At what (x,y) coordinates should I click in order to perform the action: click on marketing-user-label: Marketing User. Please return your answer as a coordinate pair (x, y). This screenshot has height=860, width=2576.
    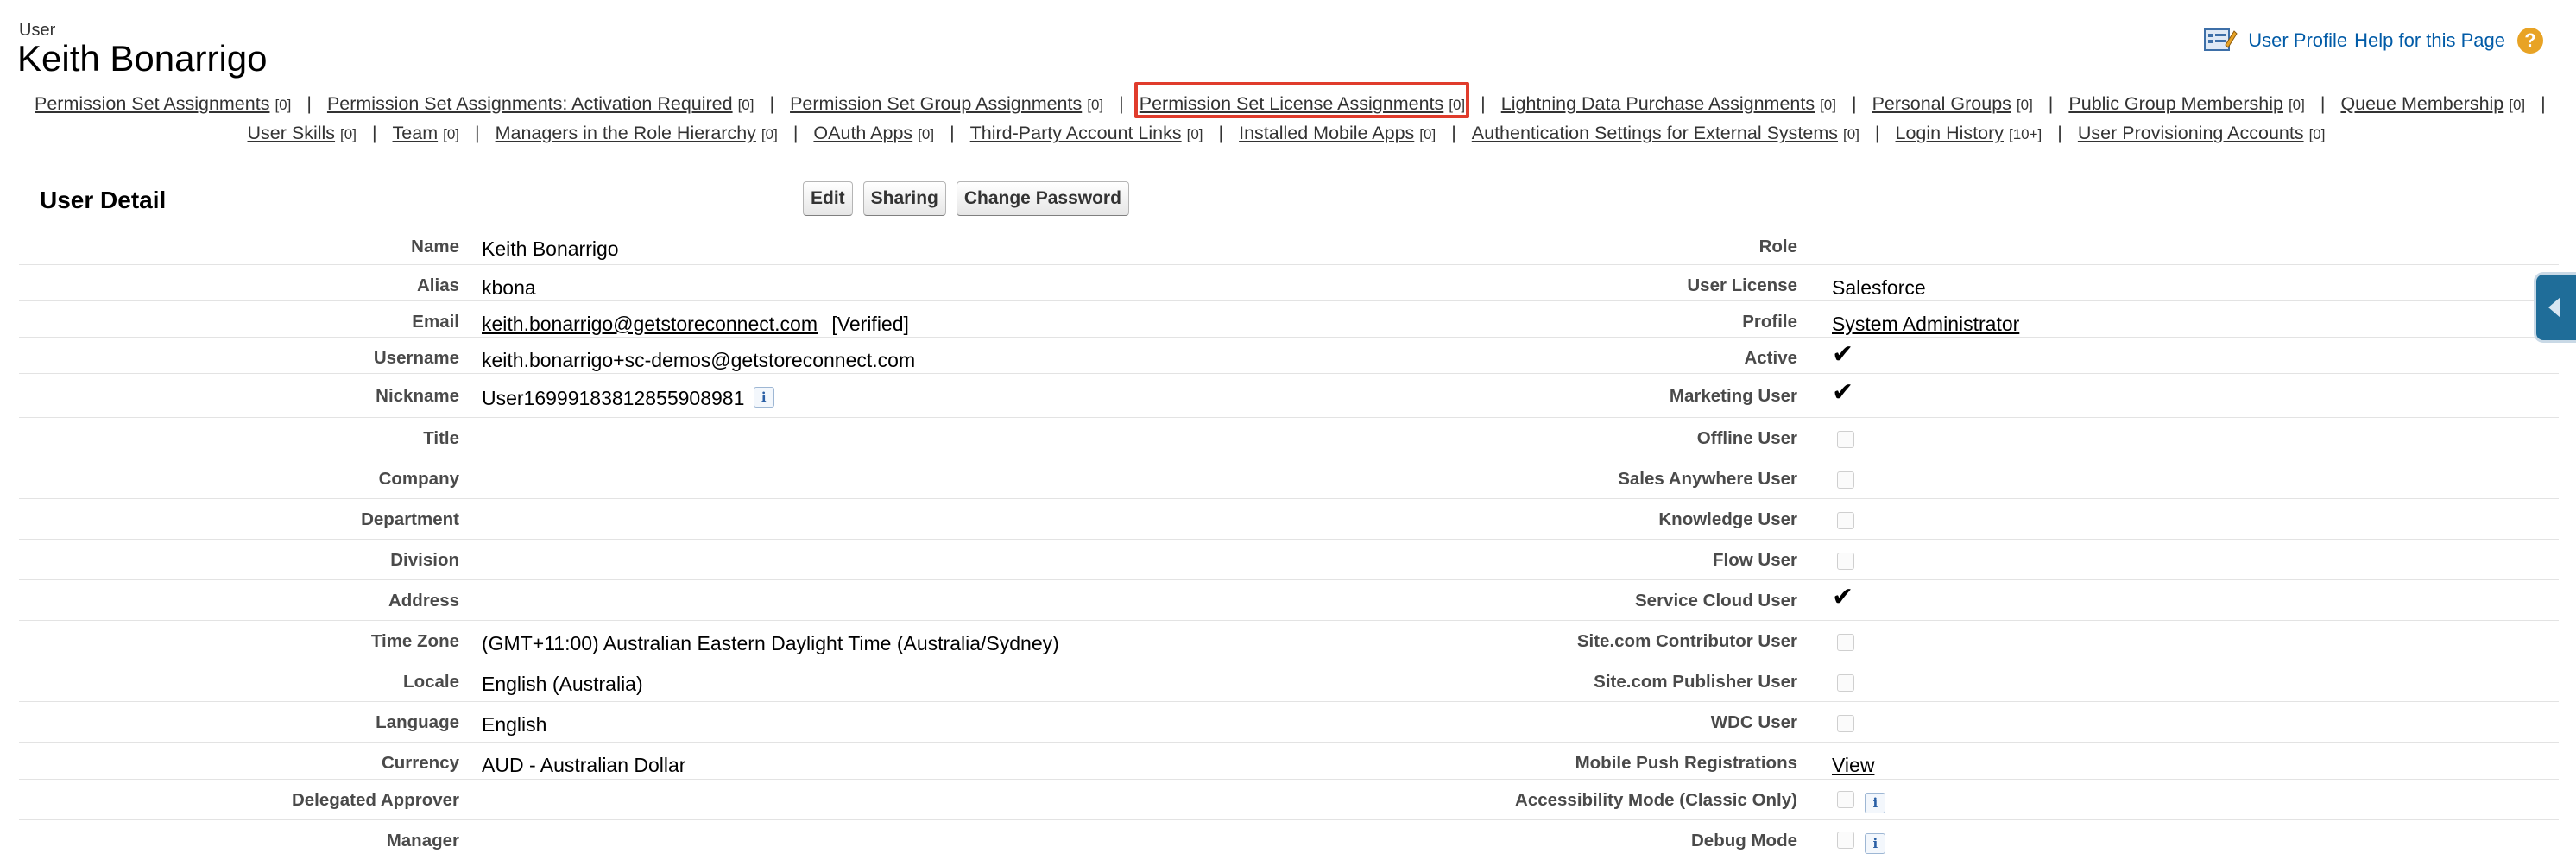
    Looking at the image, I should click on (1733, 396).